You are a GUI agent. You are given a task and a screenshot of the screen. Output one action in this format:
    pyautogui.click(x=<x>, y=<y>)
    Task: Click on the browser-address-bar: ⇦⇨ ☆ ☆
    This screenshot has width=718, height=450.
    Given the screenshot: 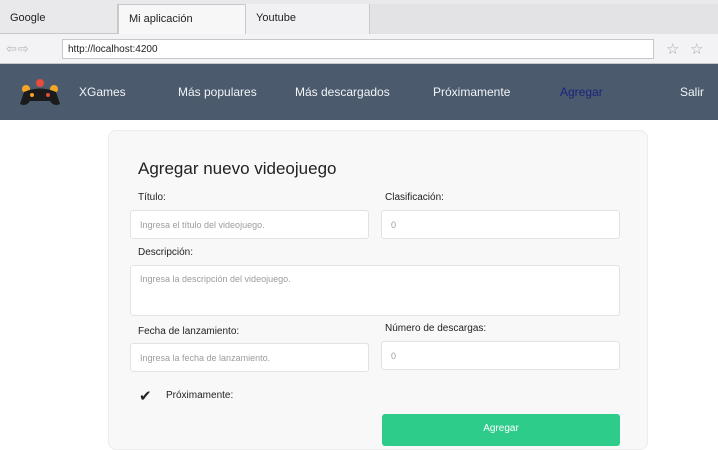 What is the action you would take?
    pyautogui.click(x=359, y=49)
    